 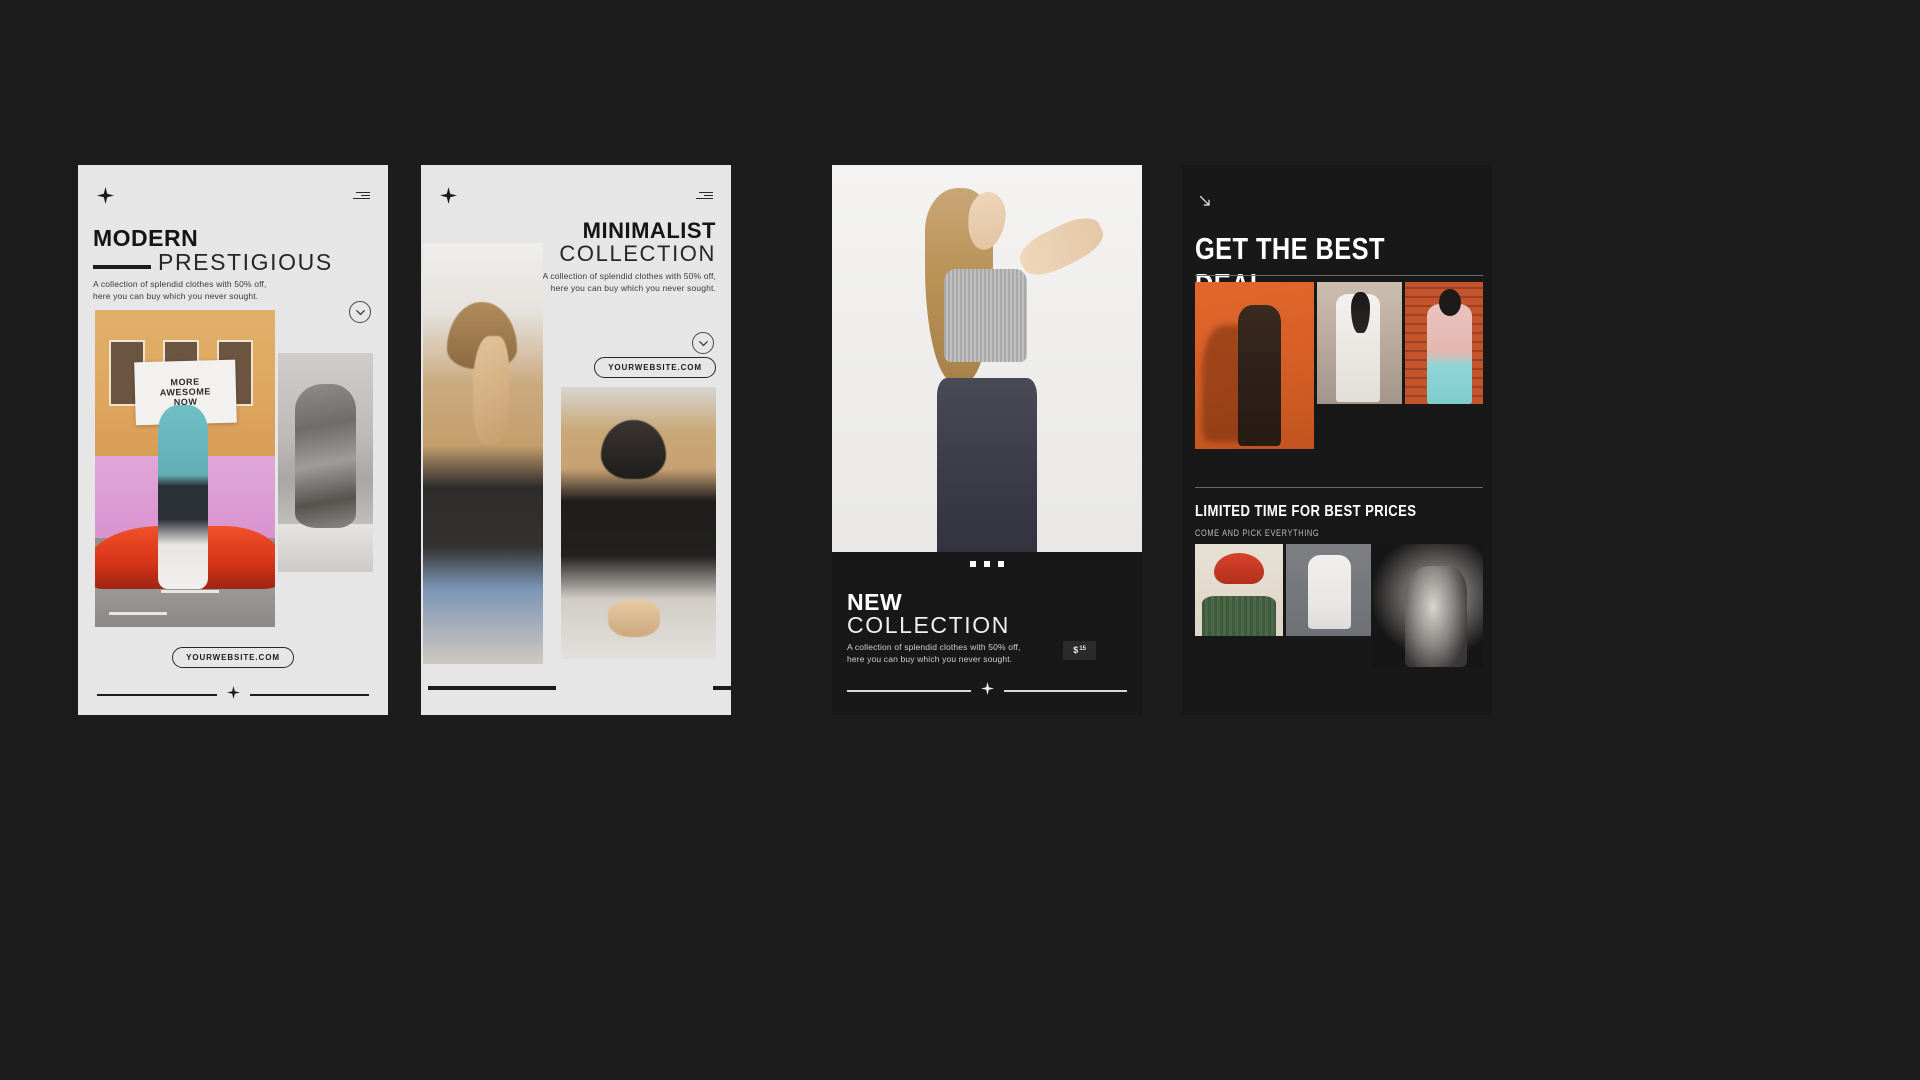 I want to click on card3-carousel-dots, so click(x=987, y=564).